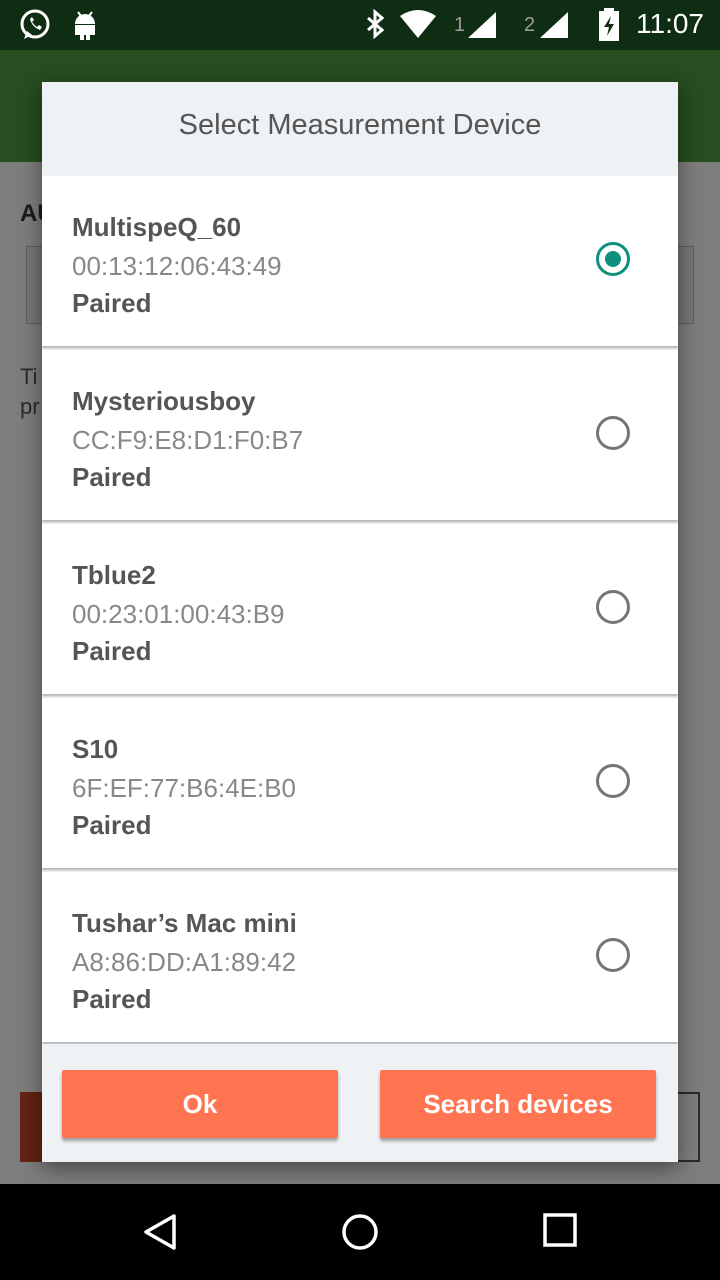  What do you see at coordinates (460, 25) in the screenshot?
I see `sim1-label: 1` at bounding box center [460, 25].